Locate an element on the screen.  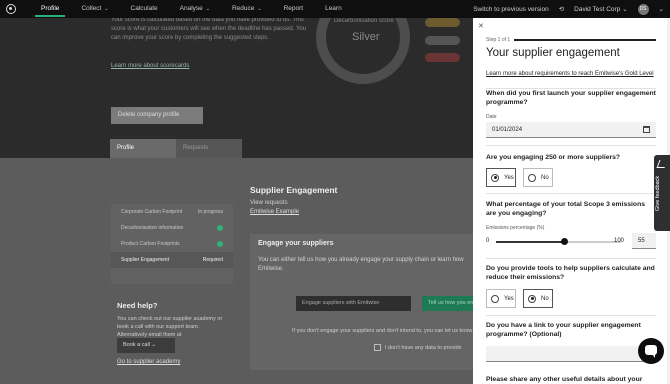
radio-no-tools: No is located at coordinates (538, 298).